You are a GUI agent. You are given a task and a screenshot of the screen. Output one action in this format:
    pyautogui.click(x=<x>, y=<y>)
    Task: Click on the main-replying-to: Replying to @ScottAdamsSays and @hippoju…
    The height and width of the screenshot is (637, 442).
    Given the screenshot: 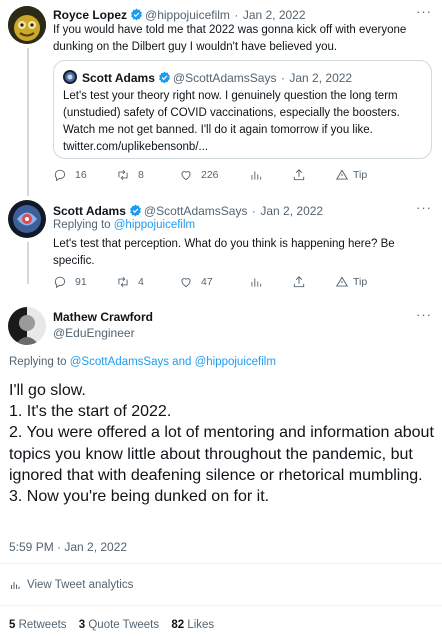 What is the action you would take?
    pyautogui.click(x=142, y=362)
    